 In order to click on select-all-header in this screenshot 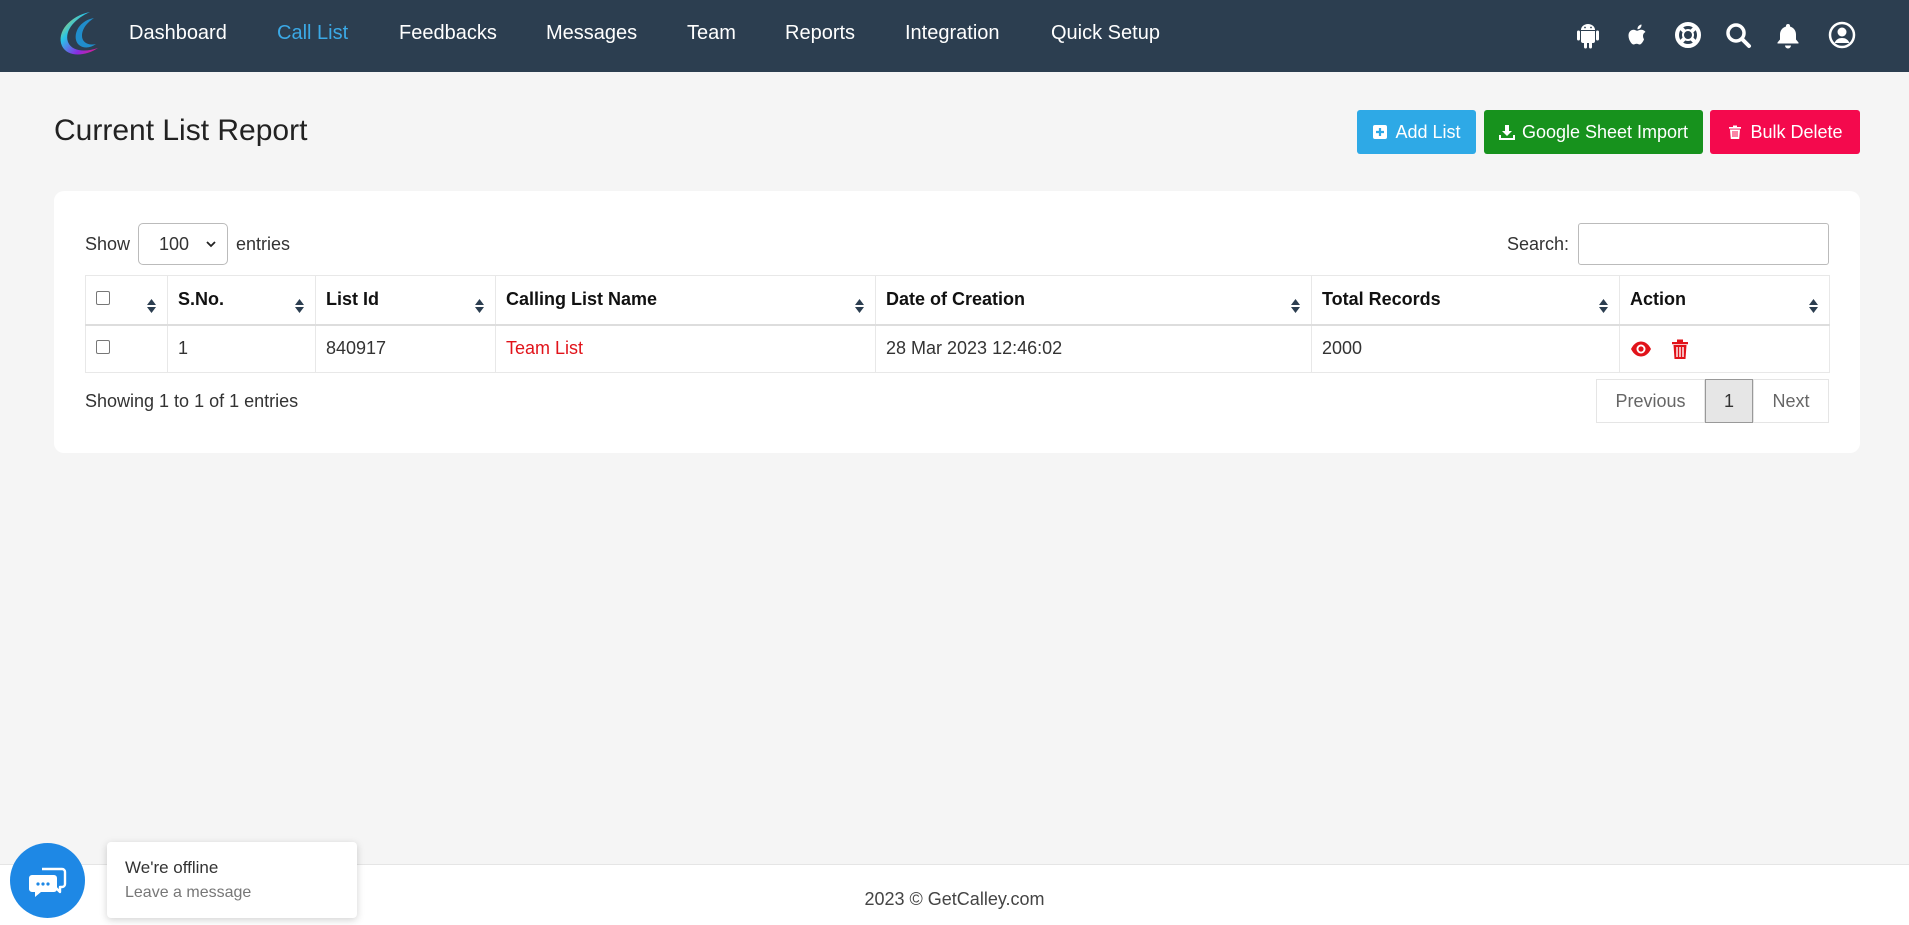, I will do `click(126, 300)`.